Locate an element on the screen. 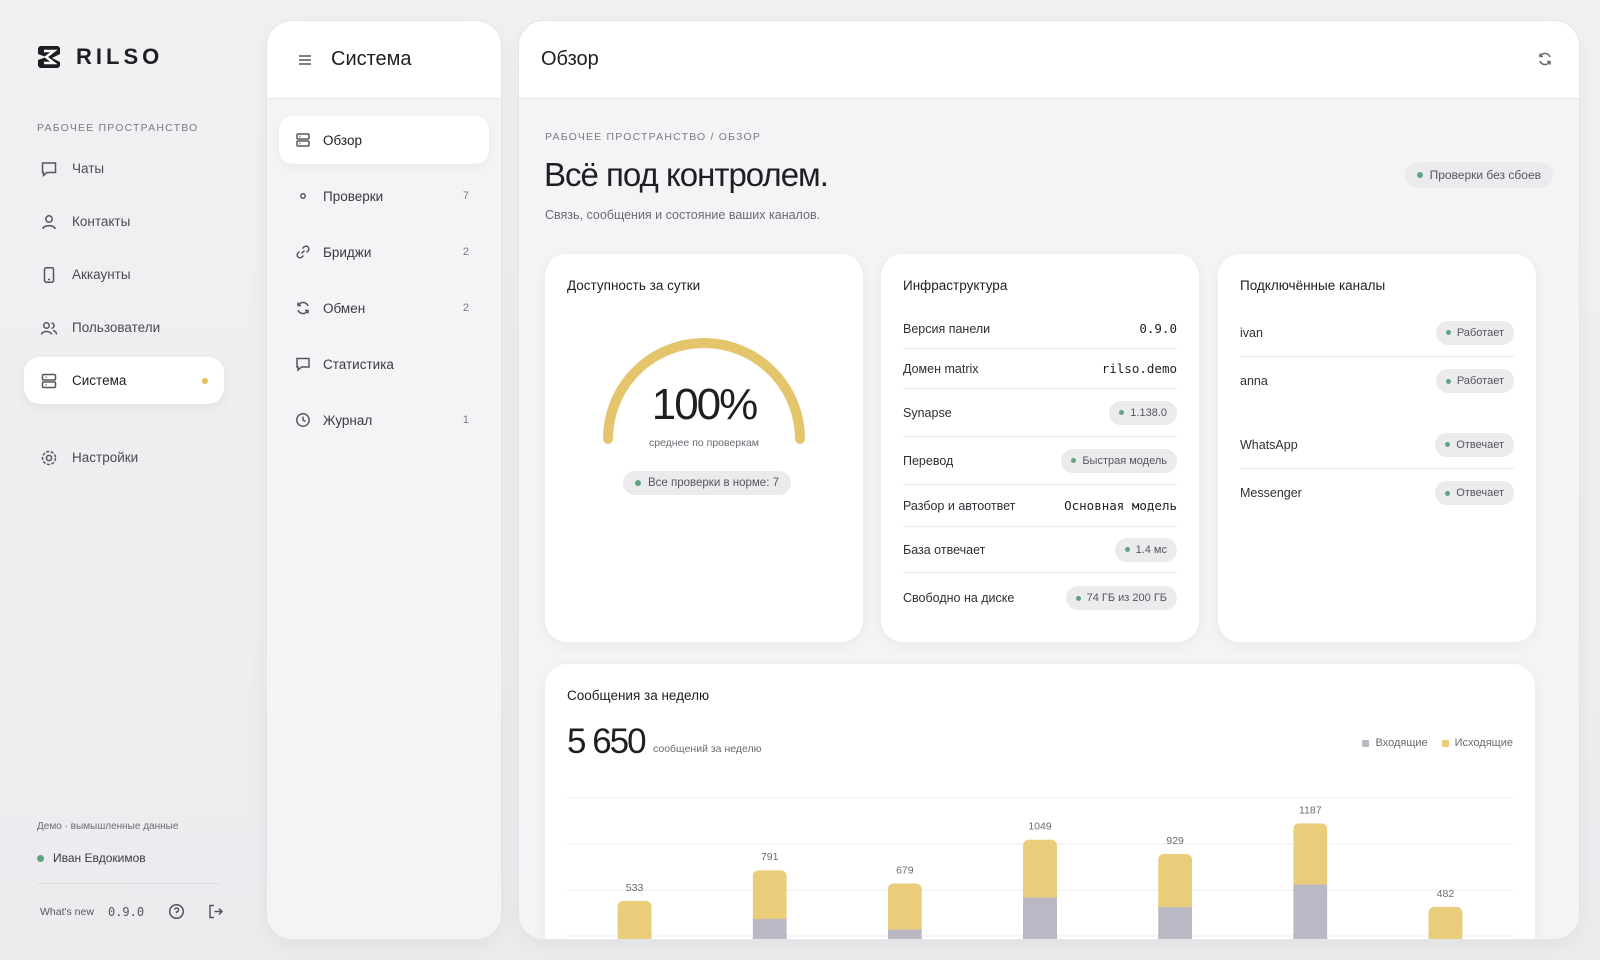 The image size is (1600, 960). channel-row-anna: anna Работает is located at coordinates (1377, 381).